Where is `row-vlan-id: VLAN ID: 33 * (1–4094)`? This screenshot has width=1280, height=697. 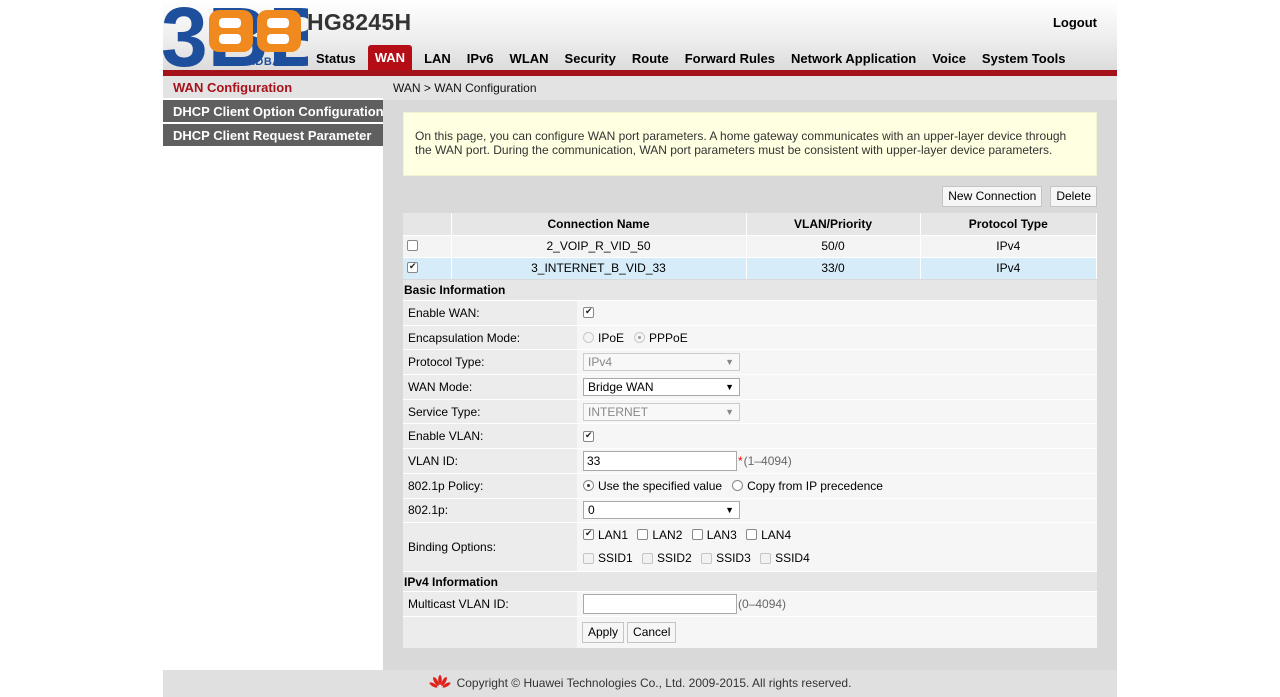
row-vlan-id: VLAN ID: 33 * (1–4094) is located at coordinates (750, 460).